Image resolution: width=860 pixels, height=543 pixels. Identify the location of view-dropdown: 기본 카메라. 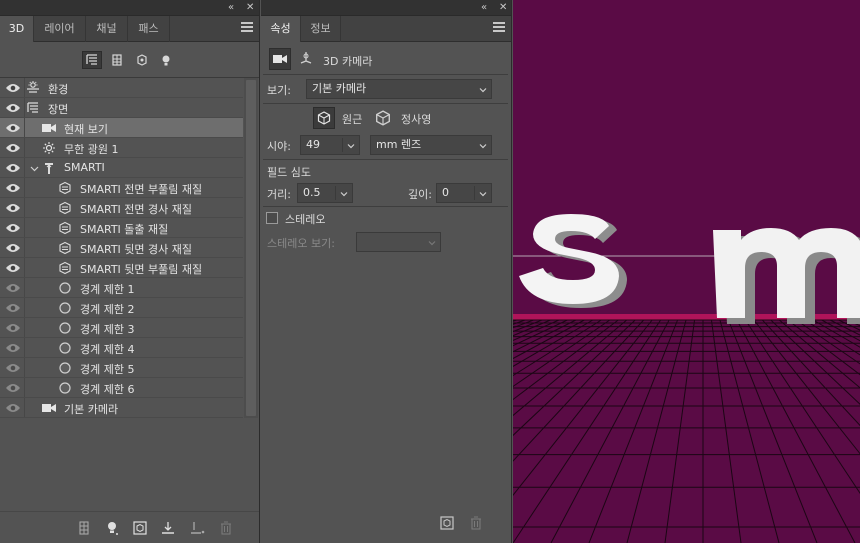
(399, 89).